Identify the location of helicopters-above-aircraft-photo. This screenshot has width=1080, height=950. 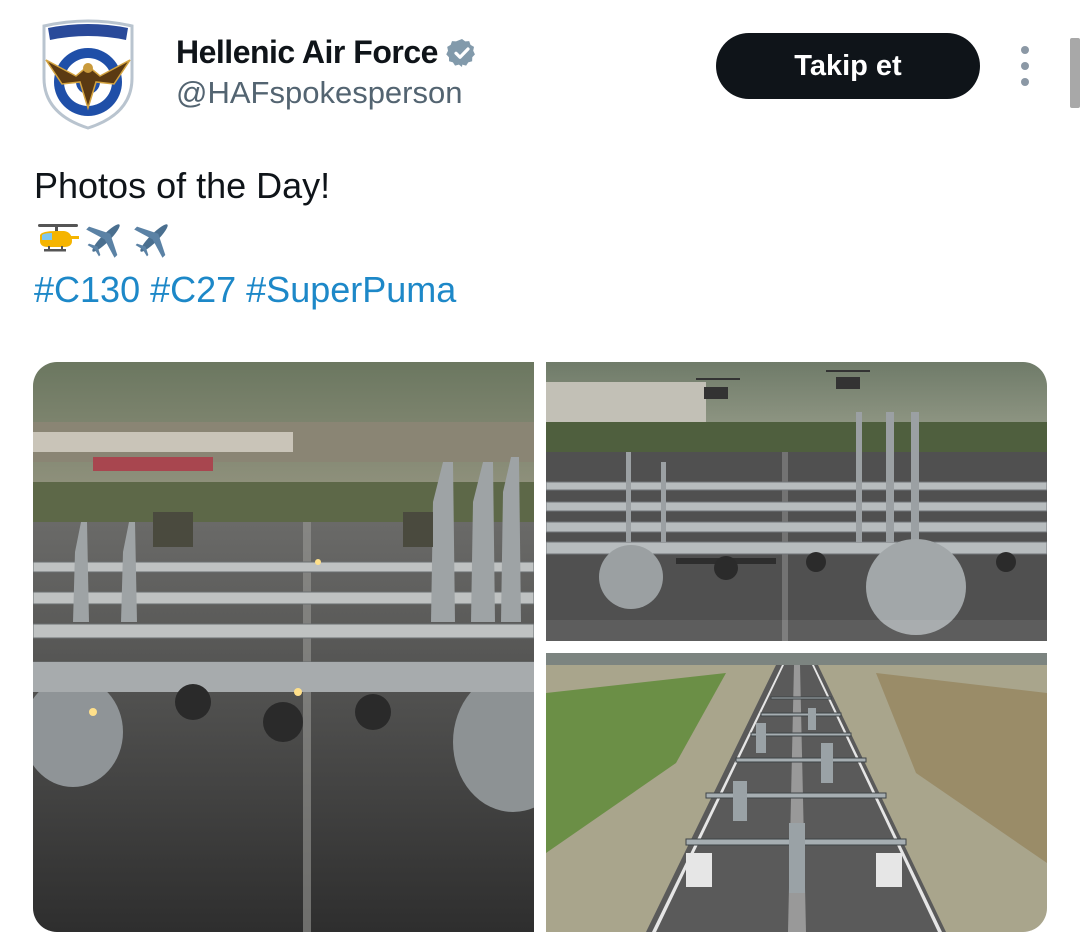
(796, 501).